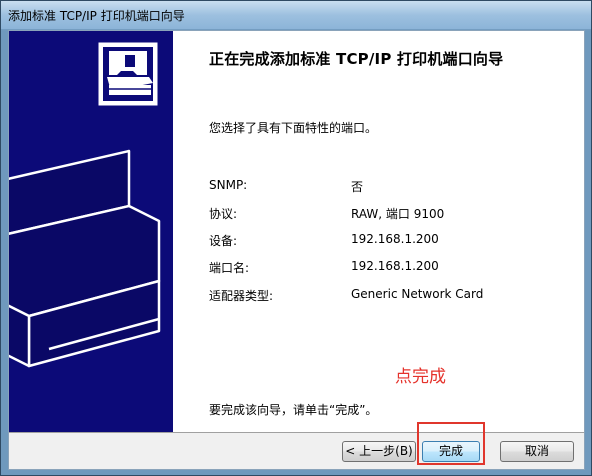 The height and width of the screenshot is (476, 592). What do you see at coordinates (229, 268) in the screenshot?
I see `property-label-port-name: 端口名:` at bounding box center [229, 268].